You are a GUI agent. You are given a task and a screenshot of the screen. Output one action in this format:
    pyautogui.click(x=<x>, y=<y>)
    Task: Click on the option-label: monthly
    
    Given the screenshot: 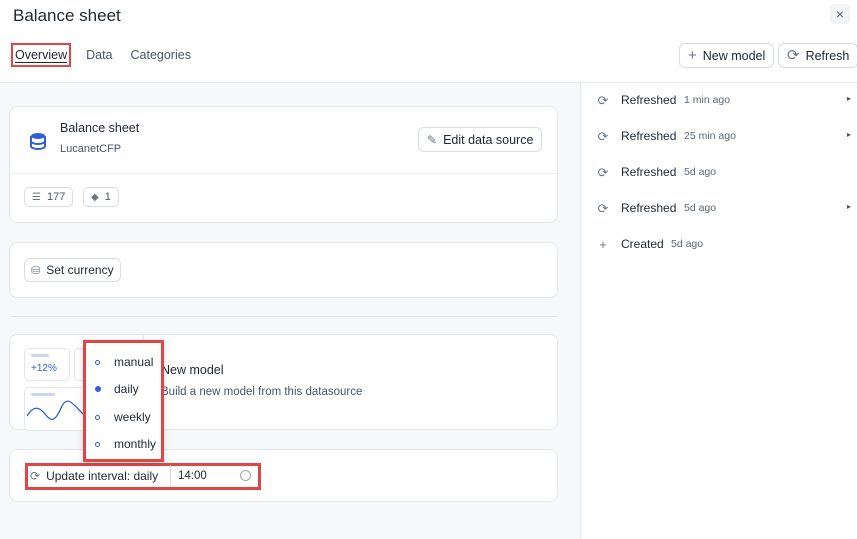 What is the action you would take?
    pyautogui.click(x=135, y=444)
    